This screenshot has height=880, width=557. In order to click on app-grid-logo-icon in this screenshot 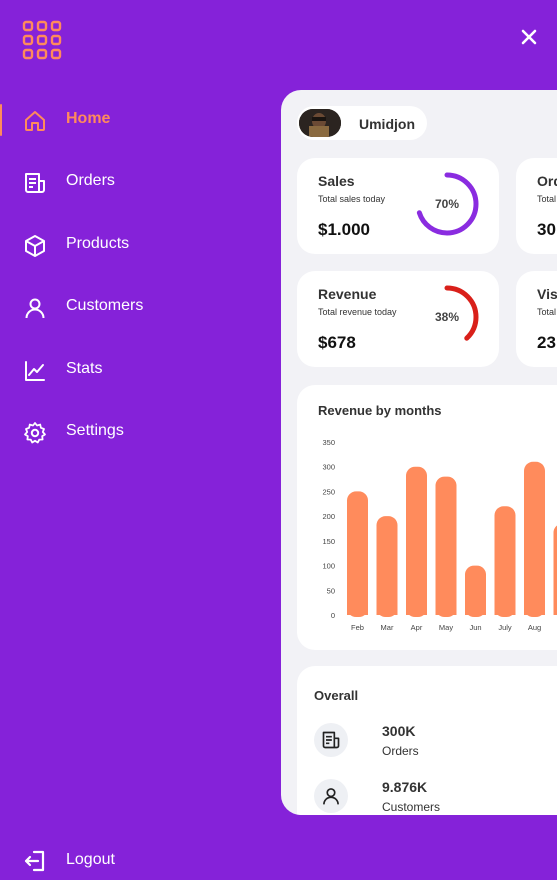, I will do `click(42, 40)`.